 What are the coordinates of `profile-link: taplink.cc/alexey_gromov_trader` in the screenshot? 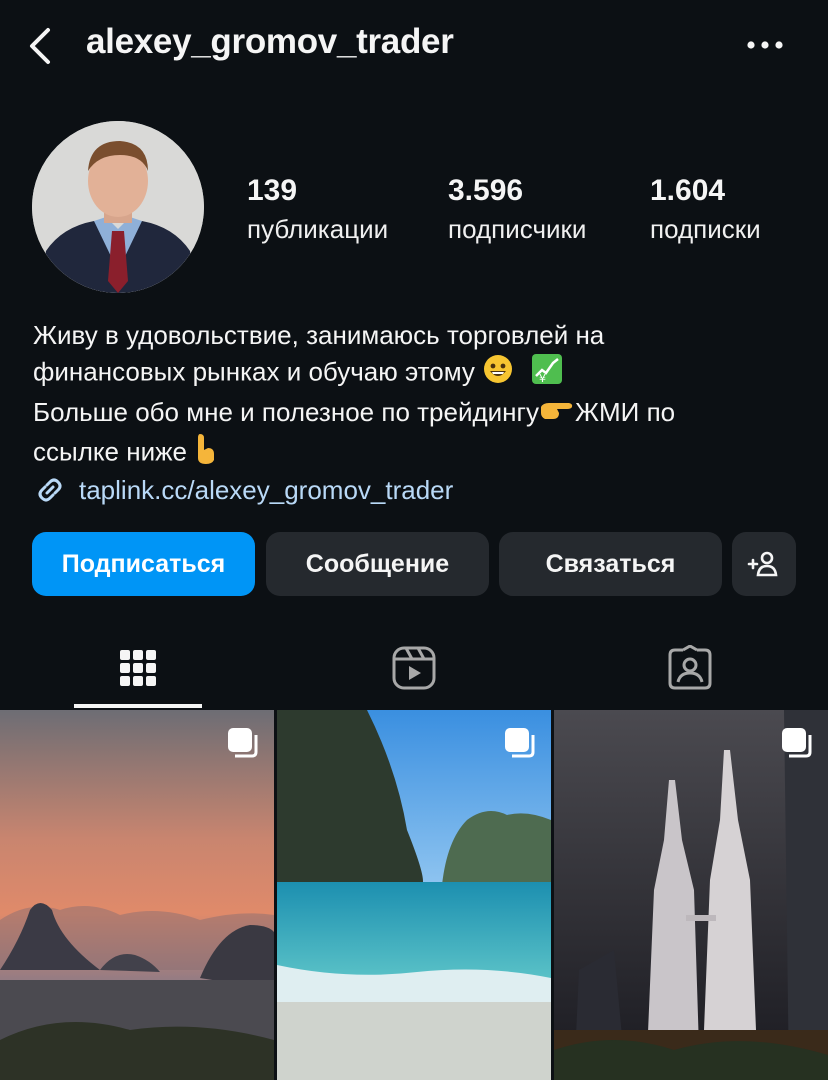 It's located at (243, 490).